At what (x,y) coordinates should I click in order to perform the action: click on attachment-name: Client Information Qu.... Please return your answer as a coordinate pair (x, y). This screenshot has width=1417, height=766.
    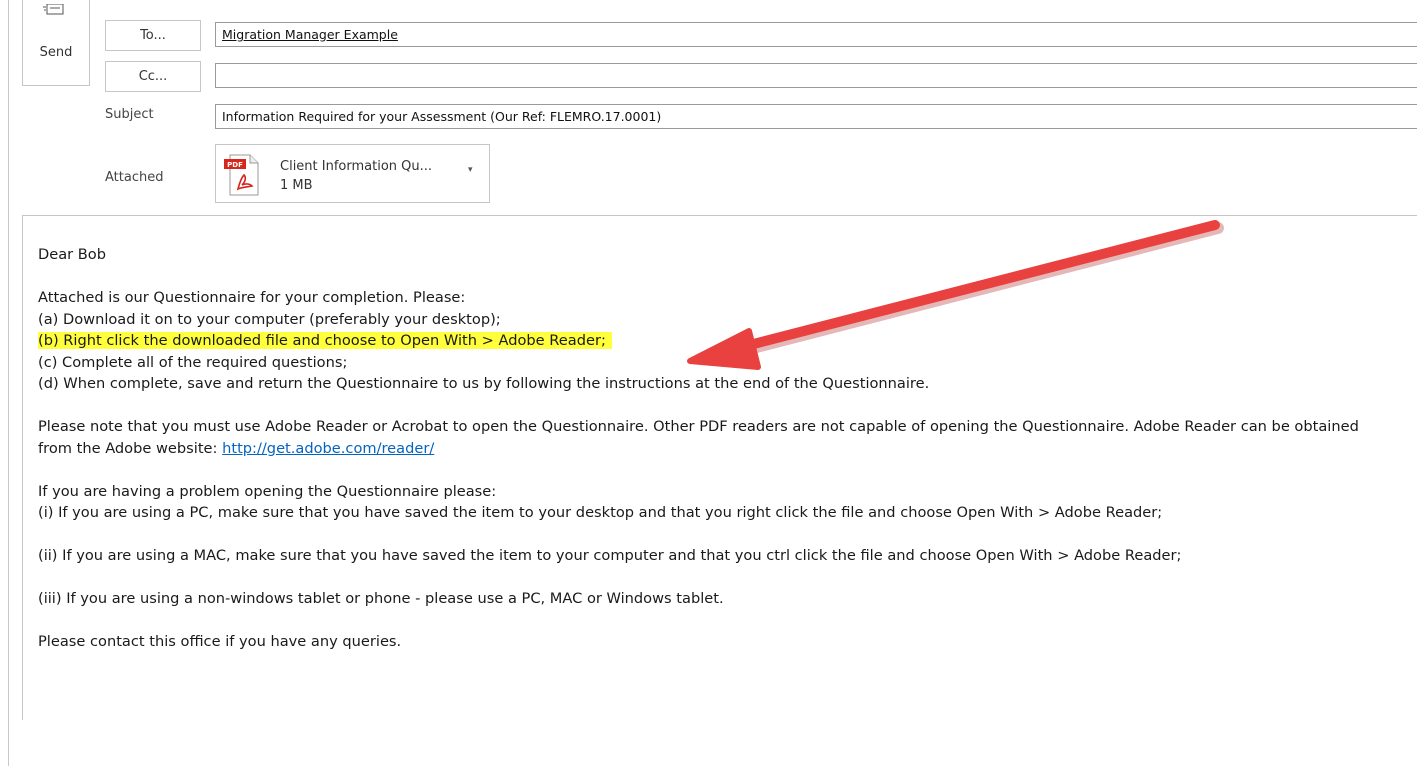
    Looking at the image, I should click on (356, 166).